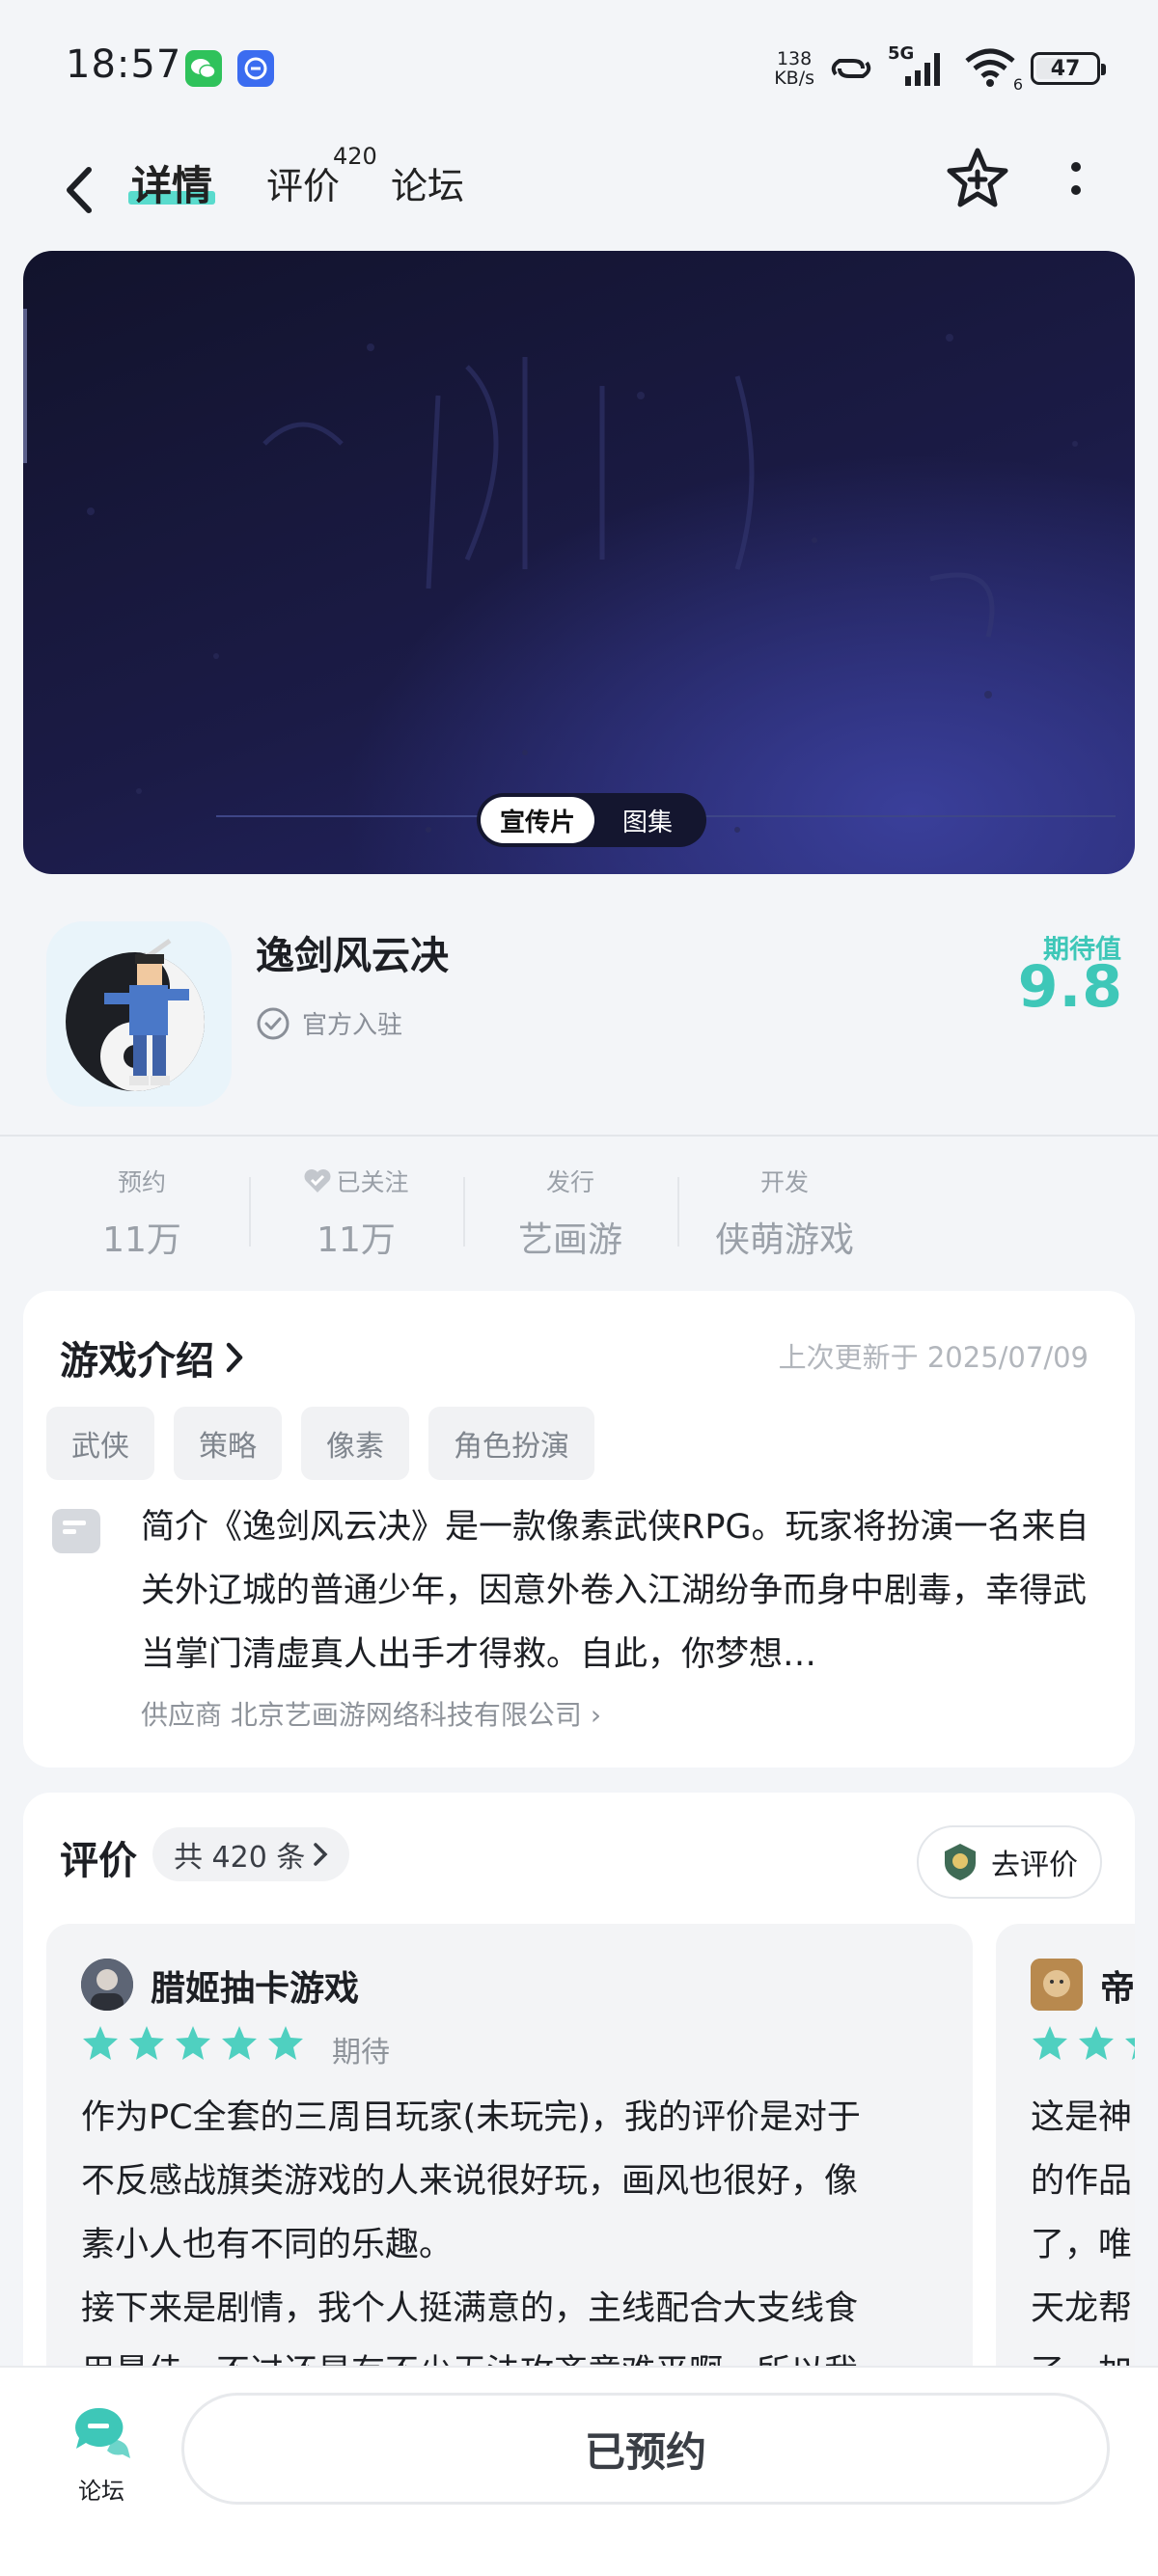 The width and height of the screenshot is (1158, 2576). I want to click on battery-level: 47, so click(1065, 68).